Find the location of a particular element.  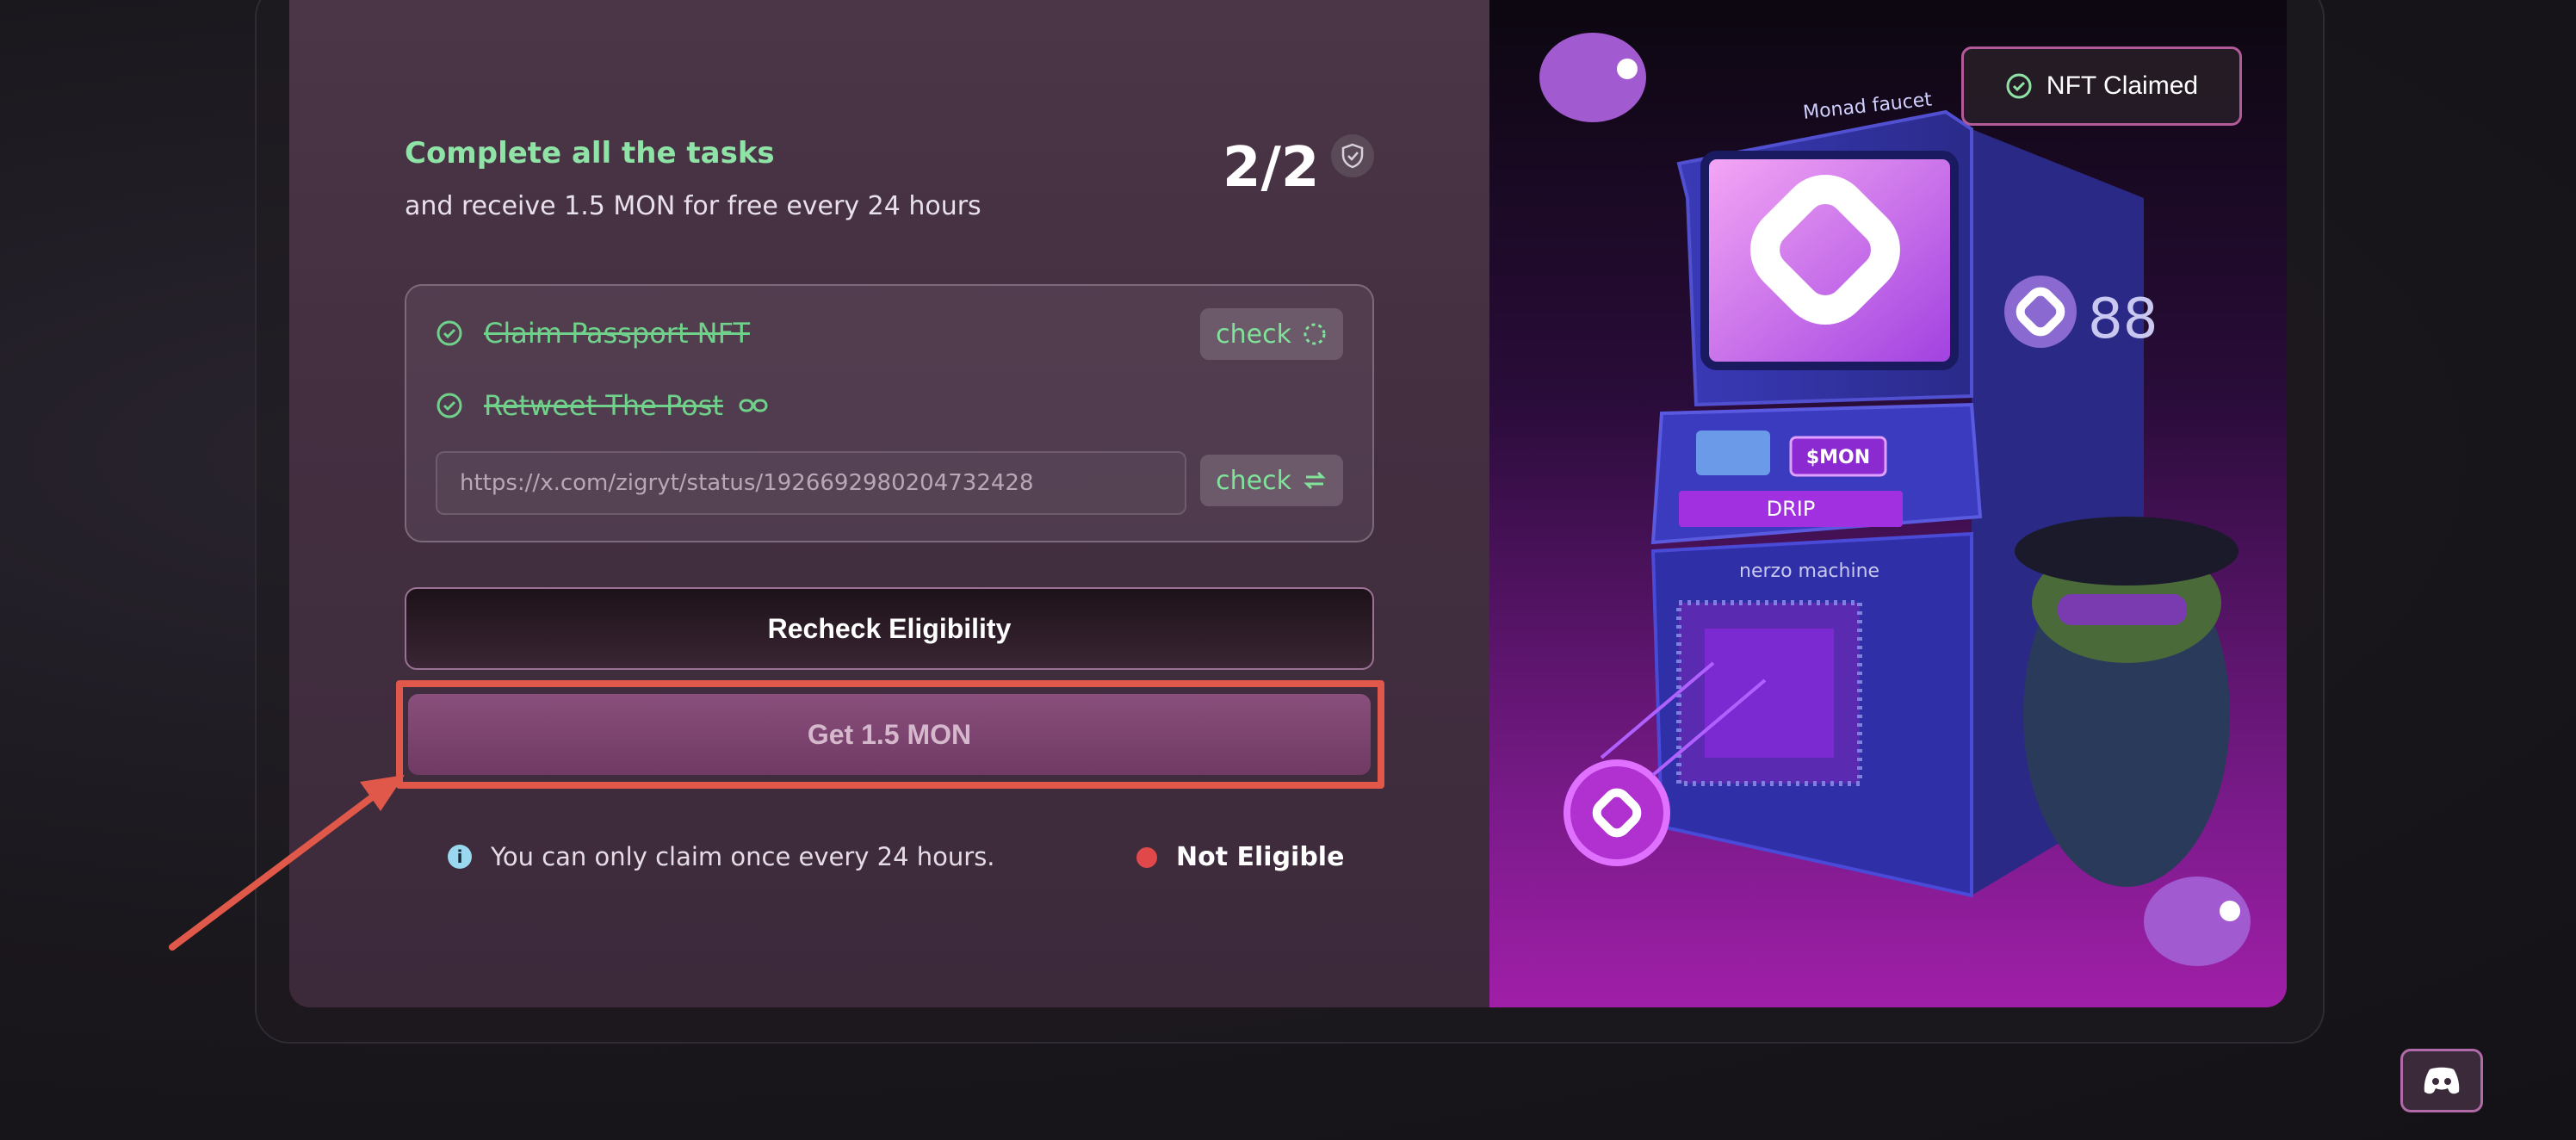

discord-button is located at coordinates (2441, 1081).